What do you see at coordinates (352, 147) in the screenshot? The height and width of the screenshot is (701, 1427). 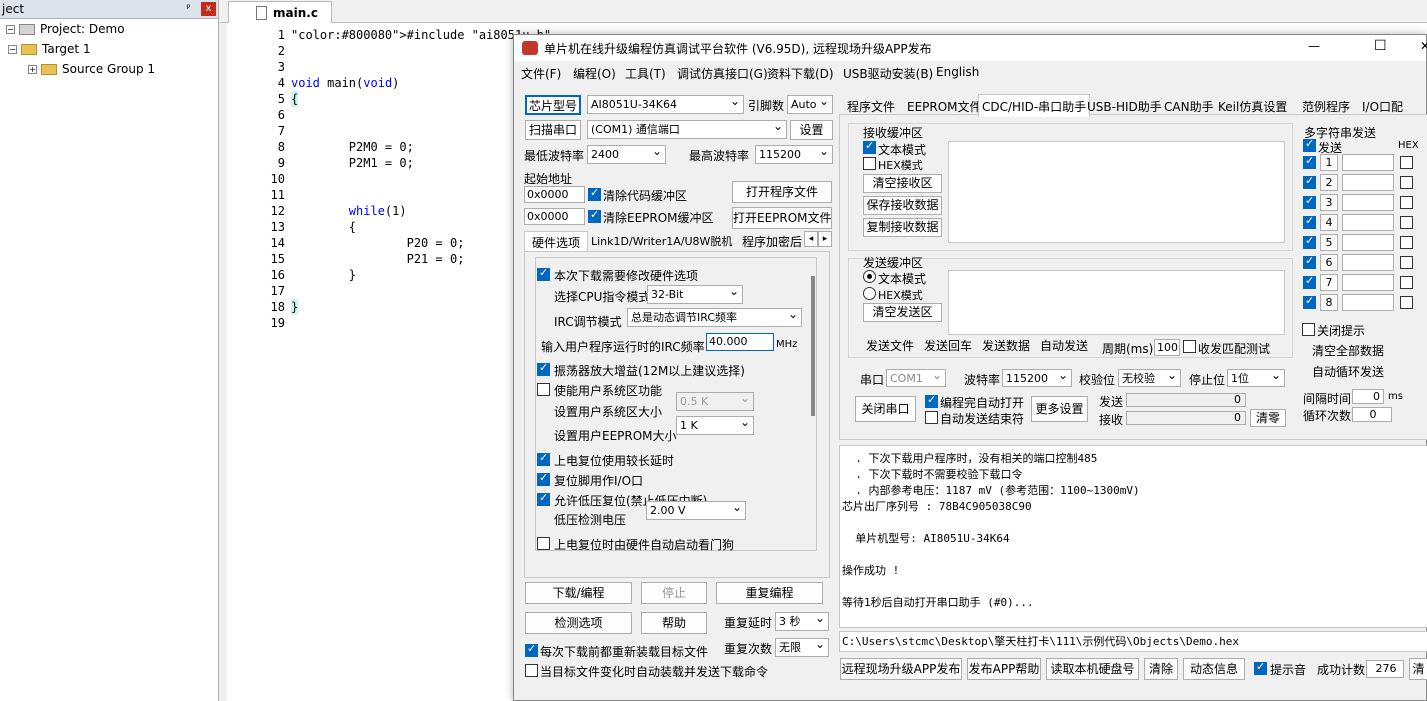 I see `code-line: P2M0 = 0;` at bounding box center [352, 147].